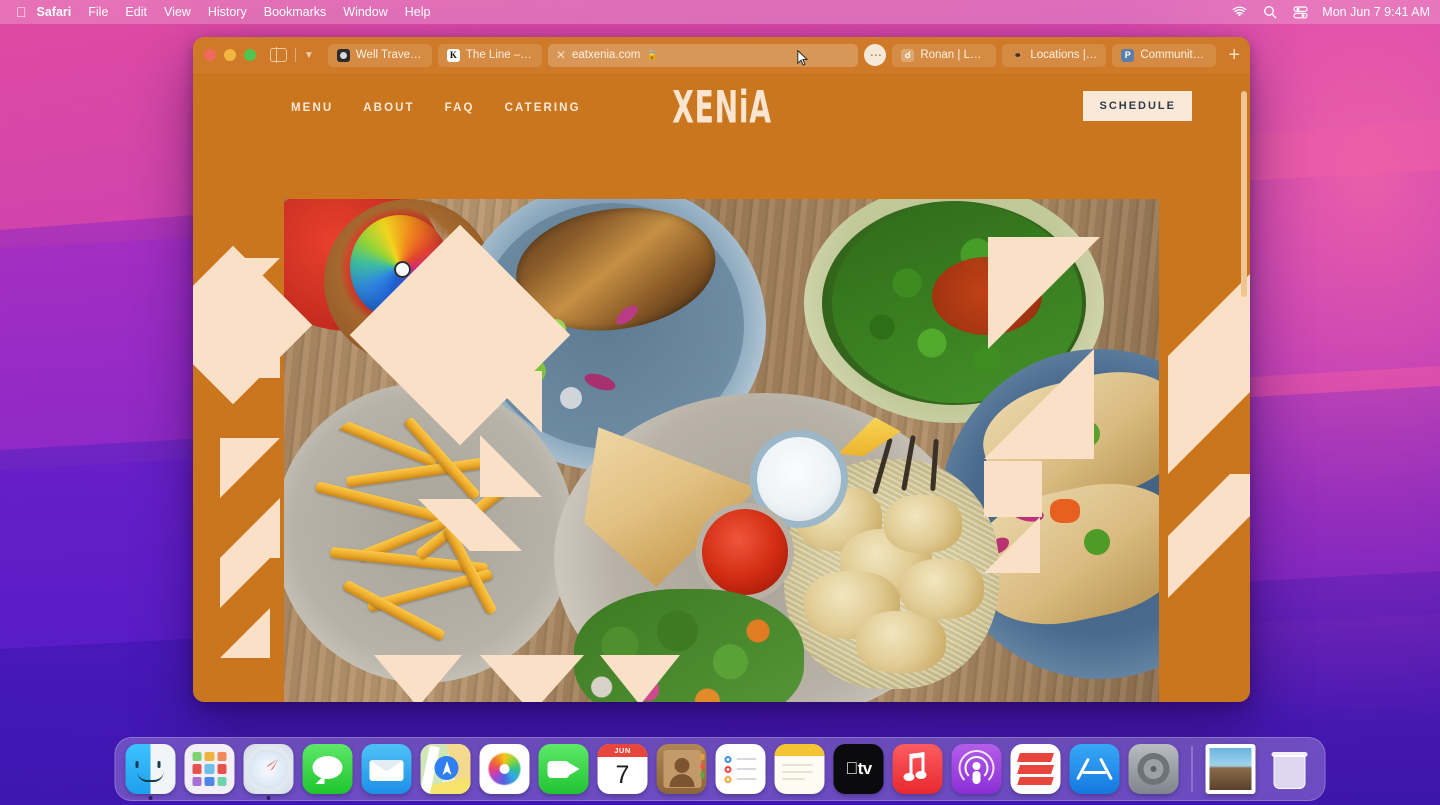 The height and width of the screenshot is (805, 1440). What do you see at coordinates (388, 108) in the screenshot?
I see `nav-link-about: ABOUT` at bounding box center [388, 108].